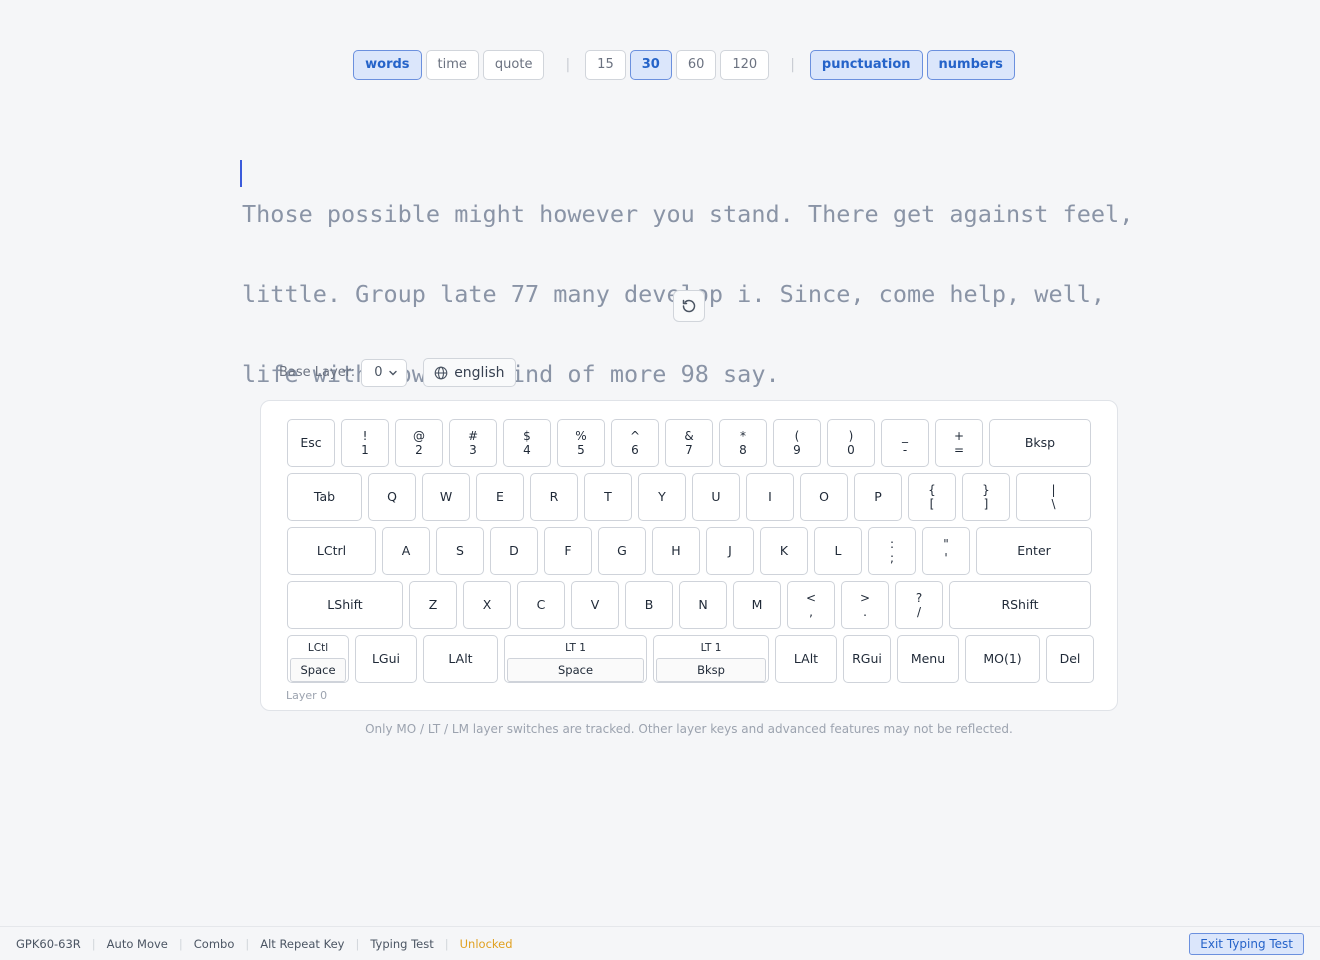 The width and height of the screenshot is (1320, 960). I want to click on key-n: N, so click(703, 605).